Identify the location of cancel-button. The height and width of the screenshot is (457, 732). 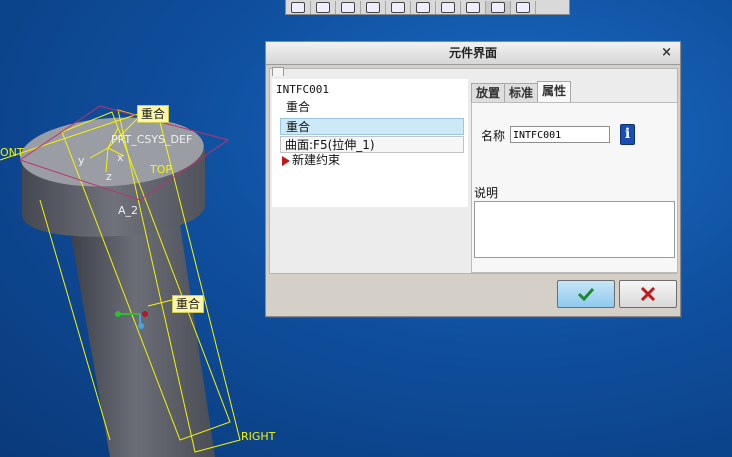
(648, 294).